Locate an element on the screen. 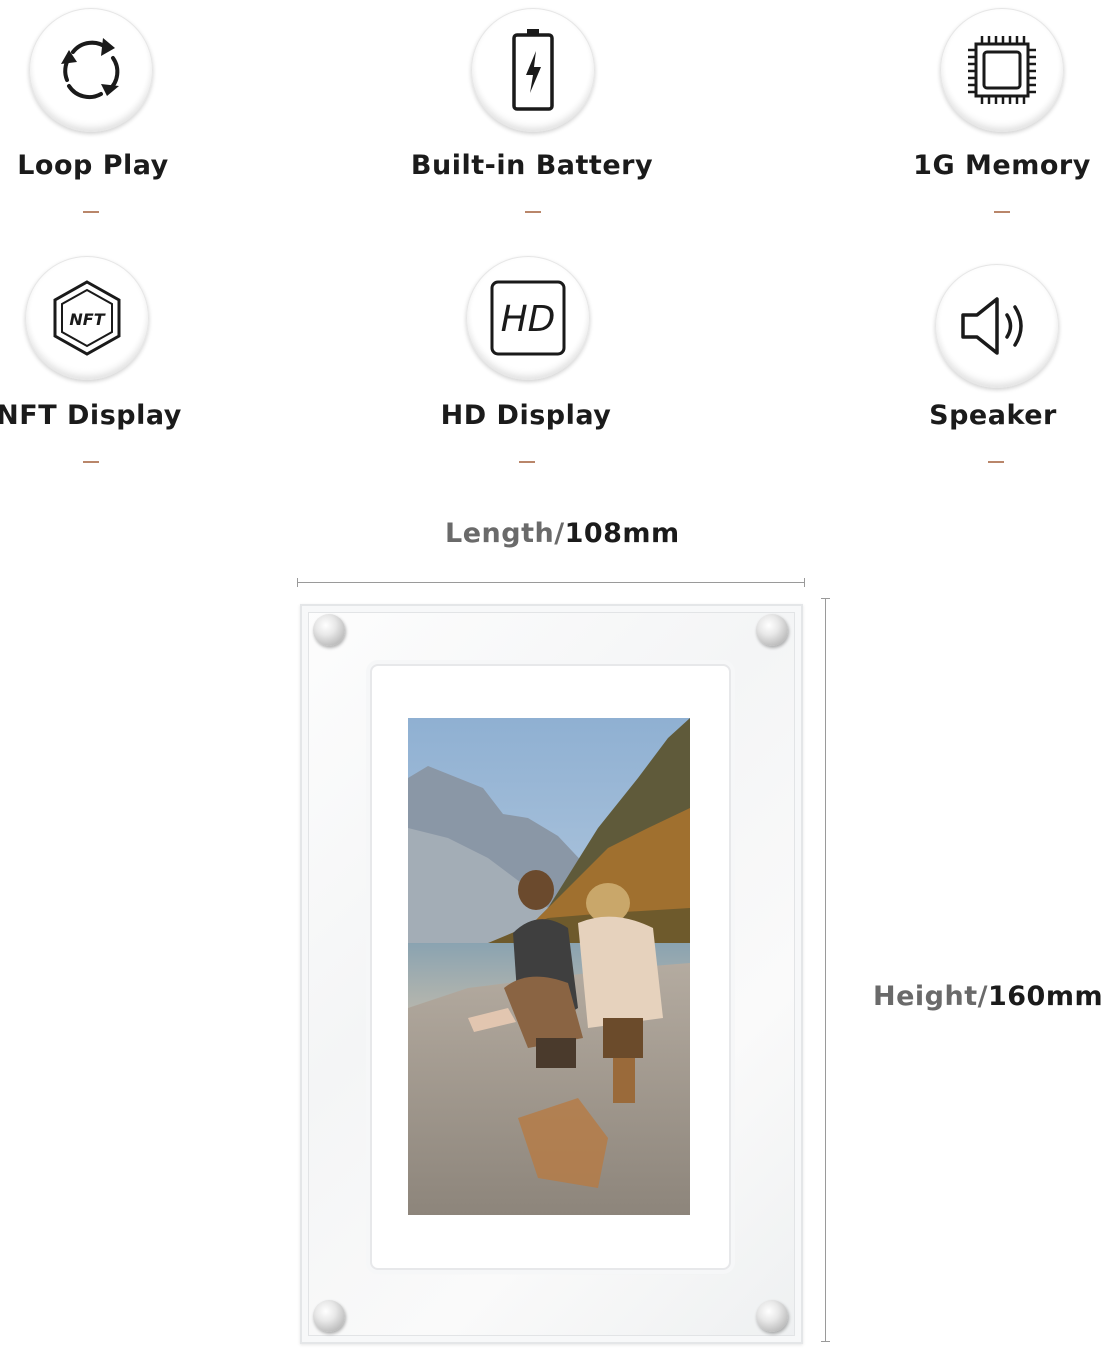  height-dimension-line is located at coordinates (825, 970).